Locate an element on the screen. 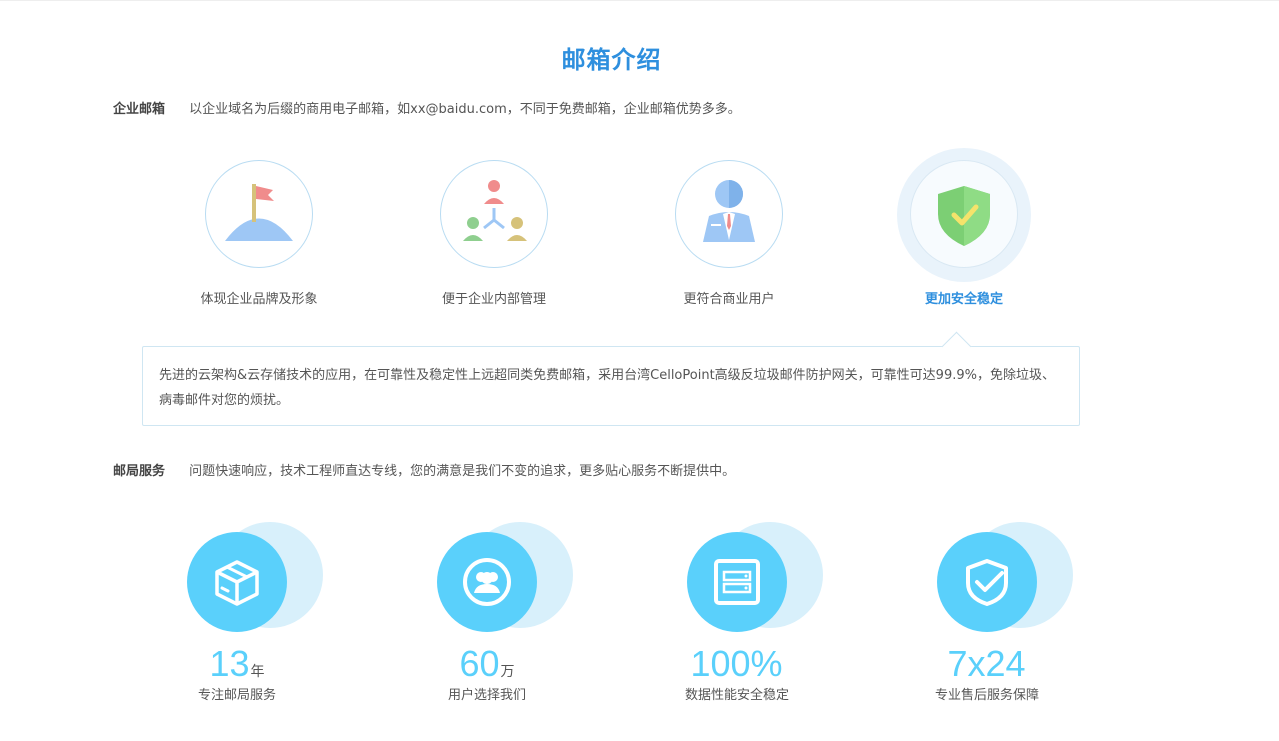 Image resolution: width=1279 pixels, height=741 pixels. stat-users-disc is located at coordinates (487, 582).